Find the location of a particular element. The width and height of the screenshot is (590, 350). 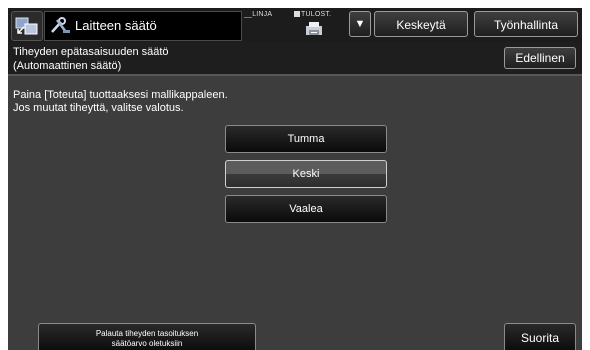

screen-title: Laitteen säätö is located at coordinates (116, 25).